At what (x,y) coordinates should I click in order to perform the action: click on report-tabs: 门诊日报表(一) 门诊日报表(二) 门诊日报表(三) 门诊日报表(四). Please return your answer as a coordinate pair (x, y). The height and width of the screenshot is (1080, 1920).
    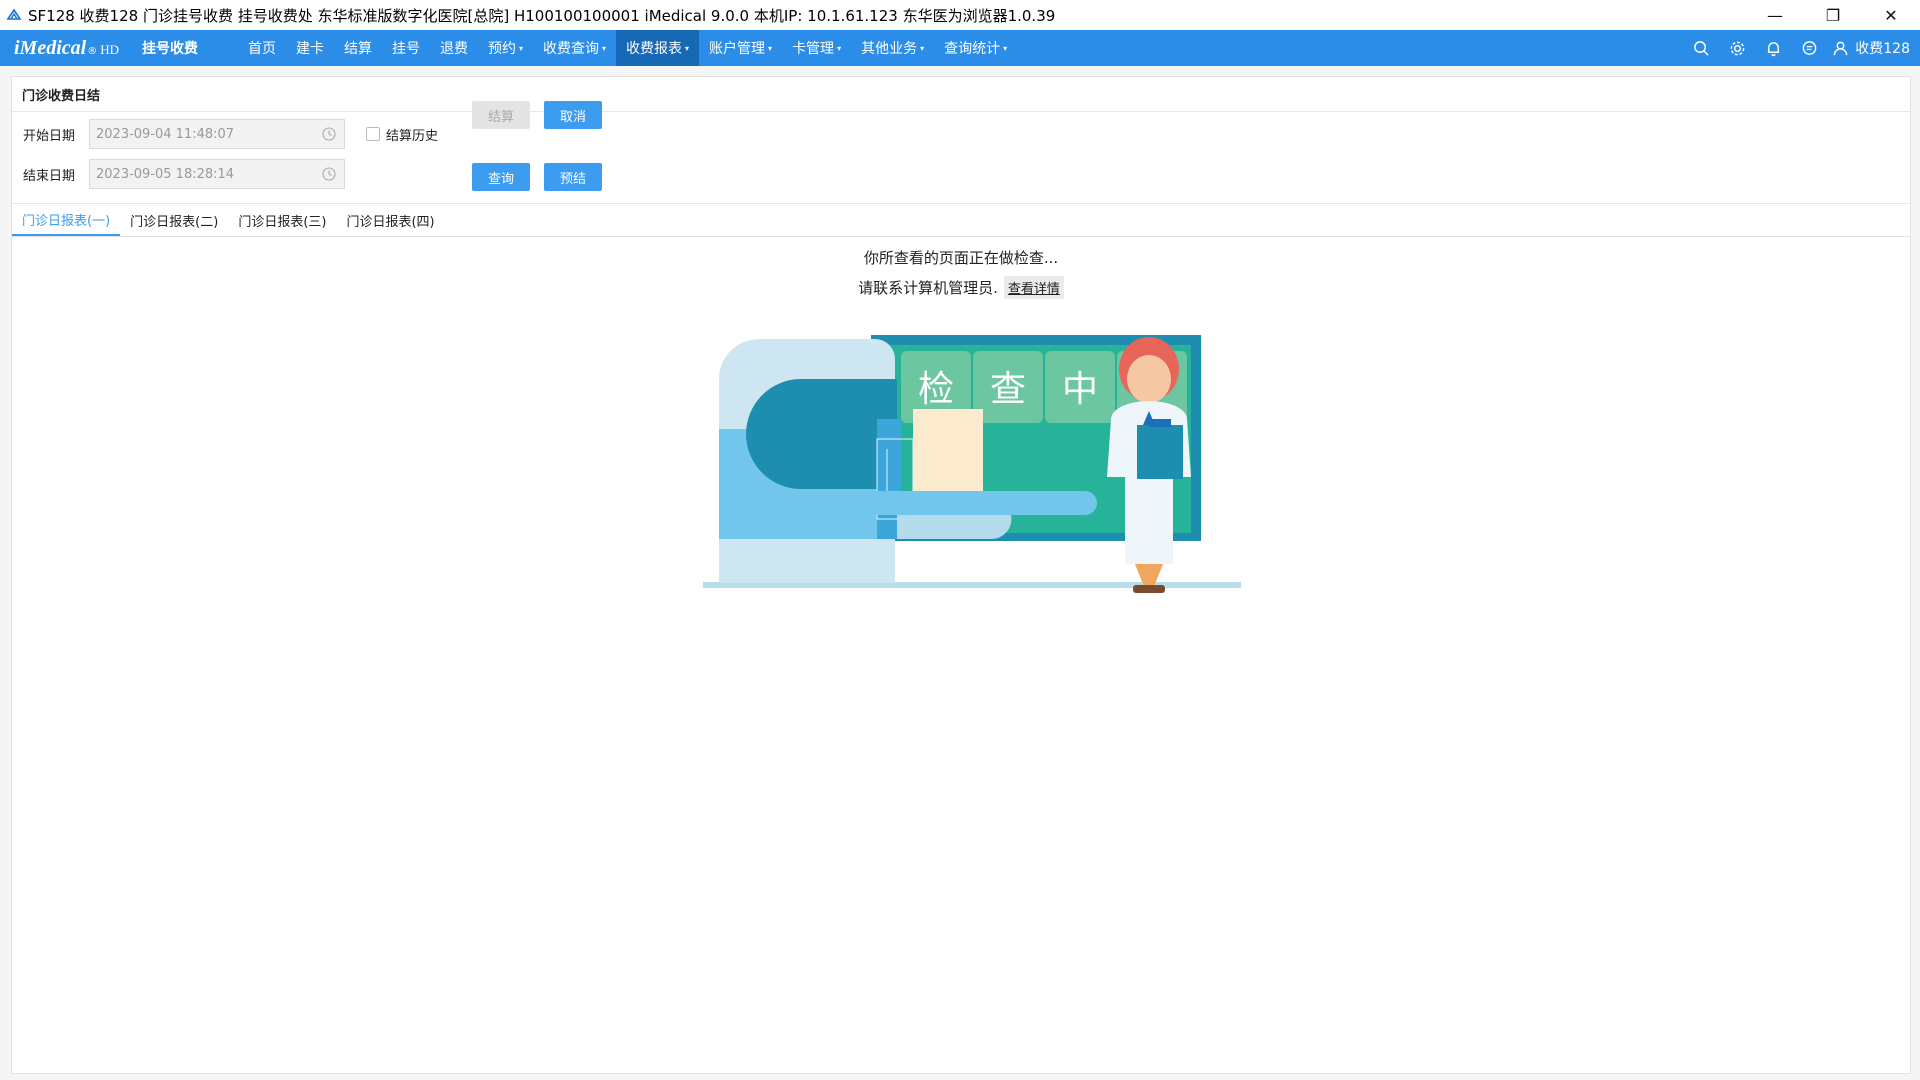
    Looking at the image, I should click on (961, 220).